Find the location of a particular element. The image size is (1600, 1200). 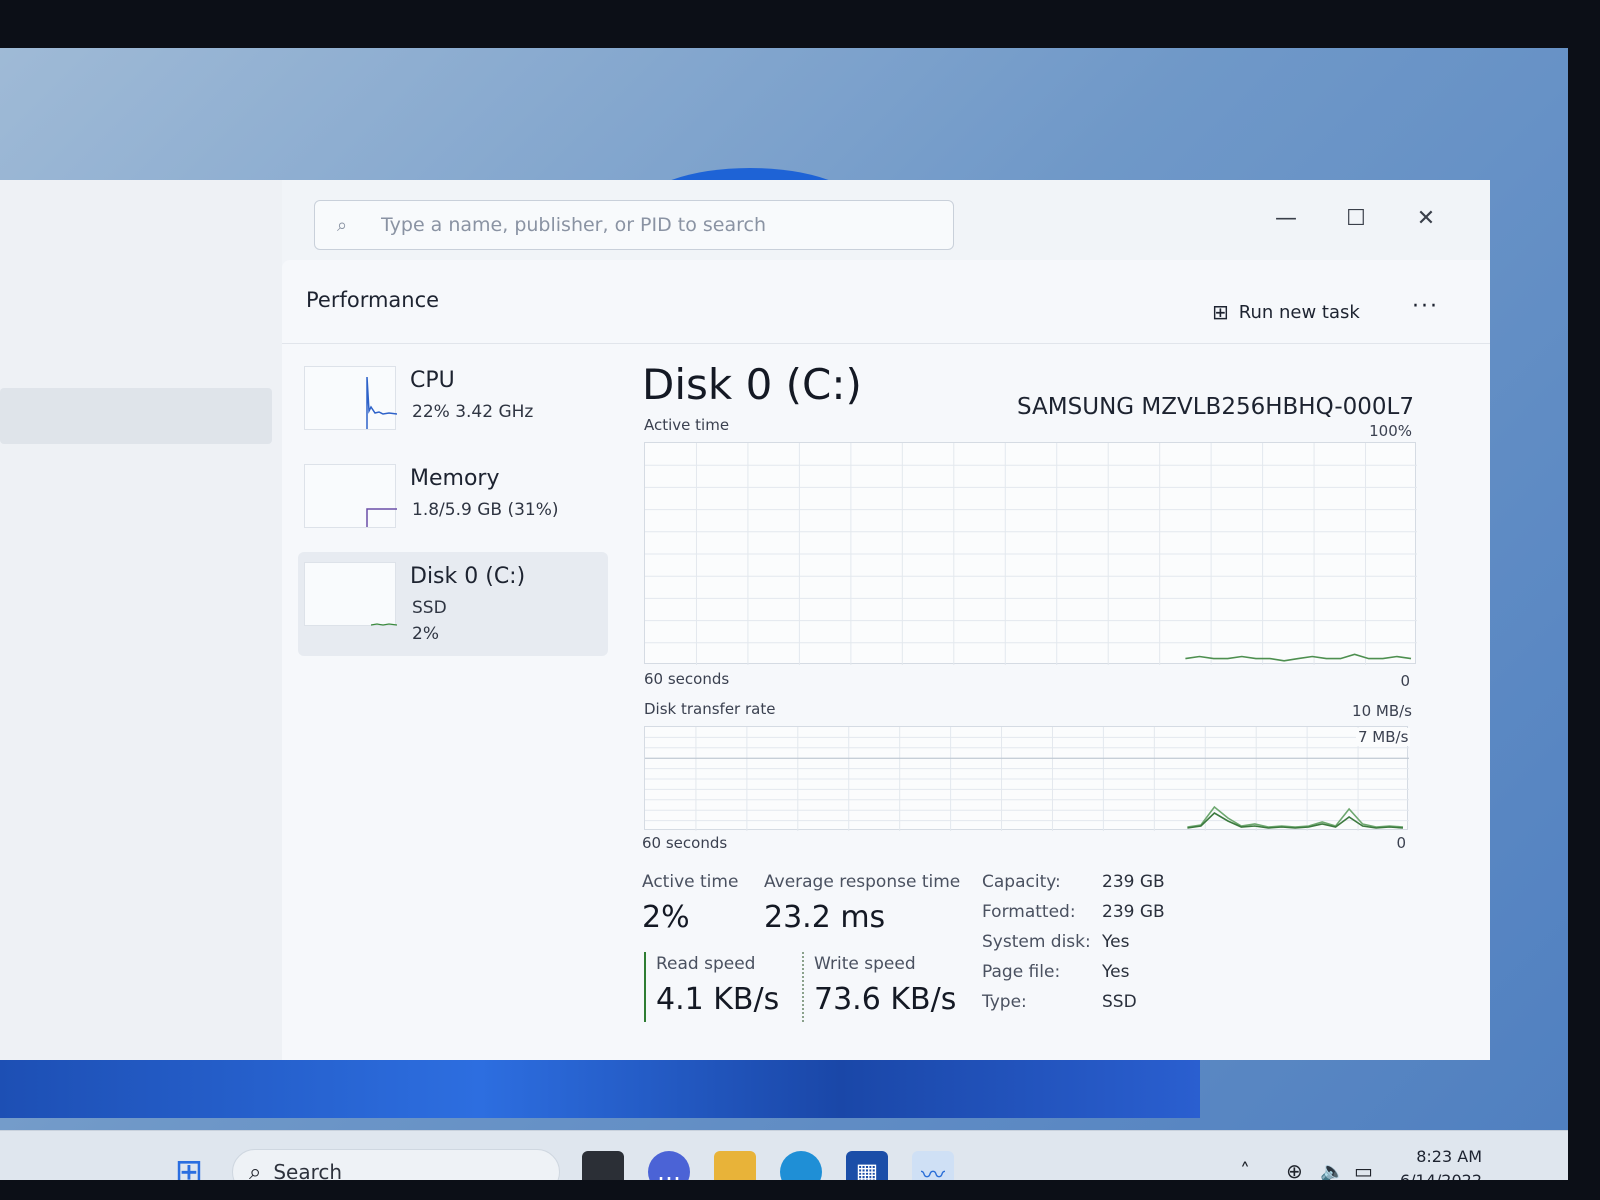

store-icon: ▦ is located at coordinates (867, 1165).